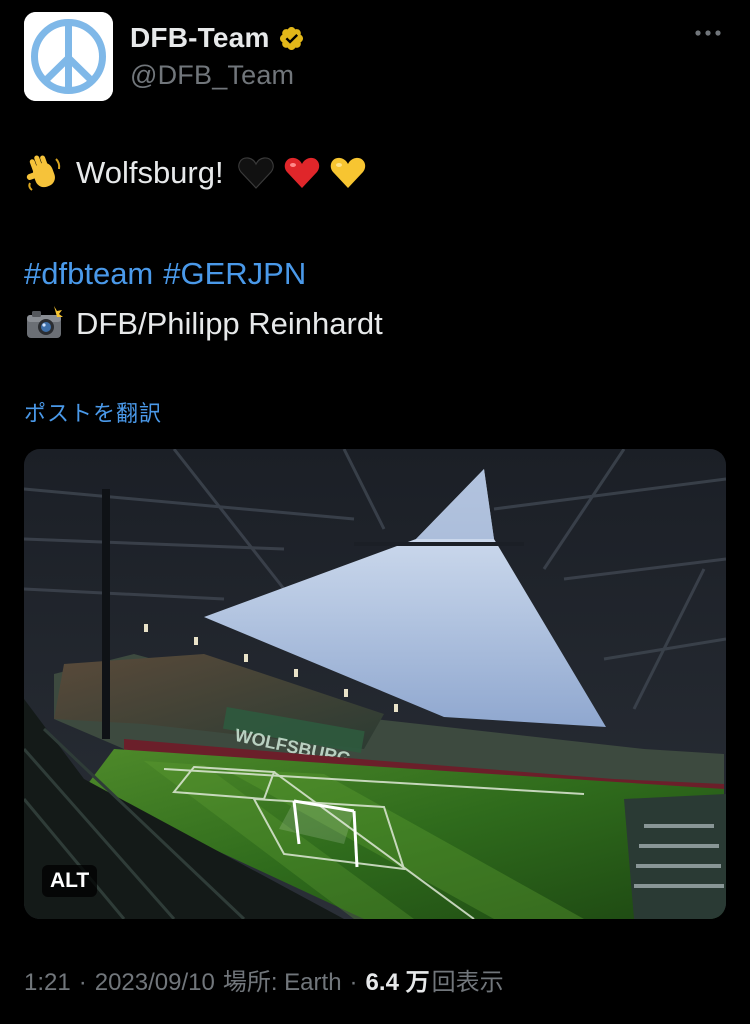 This screenshot has width=750, height=1024. Describe the element at coordinates (375, 173) in the screenshot. I see `tweet-line-greeting: Wolfsburg!` at that location.